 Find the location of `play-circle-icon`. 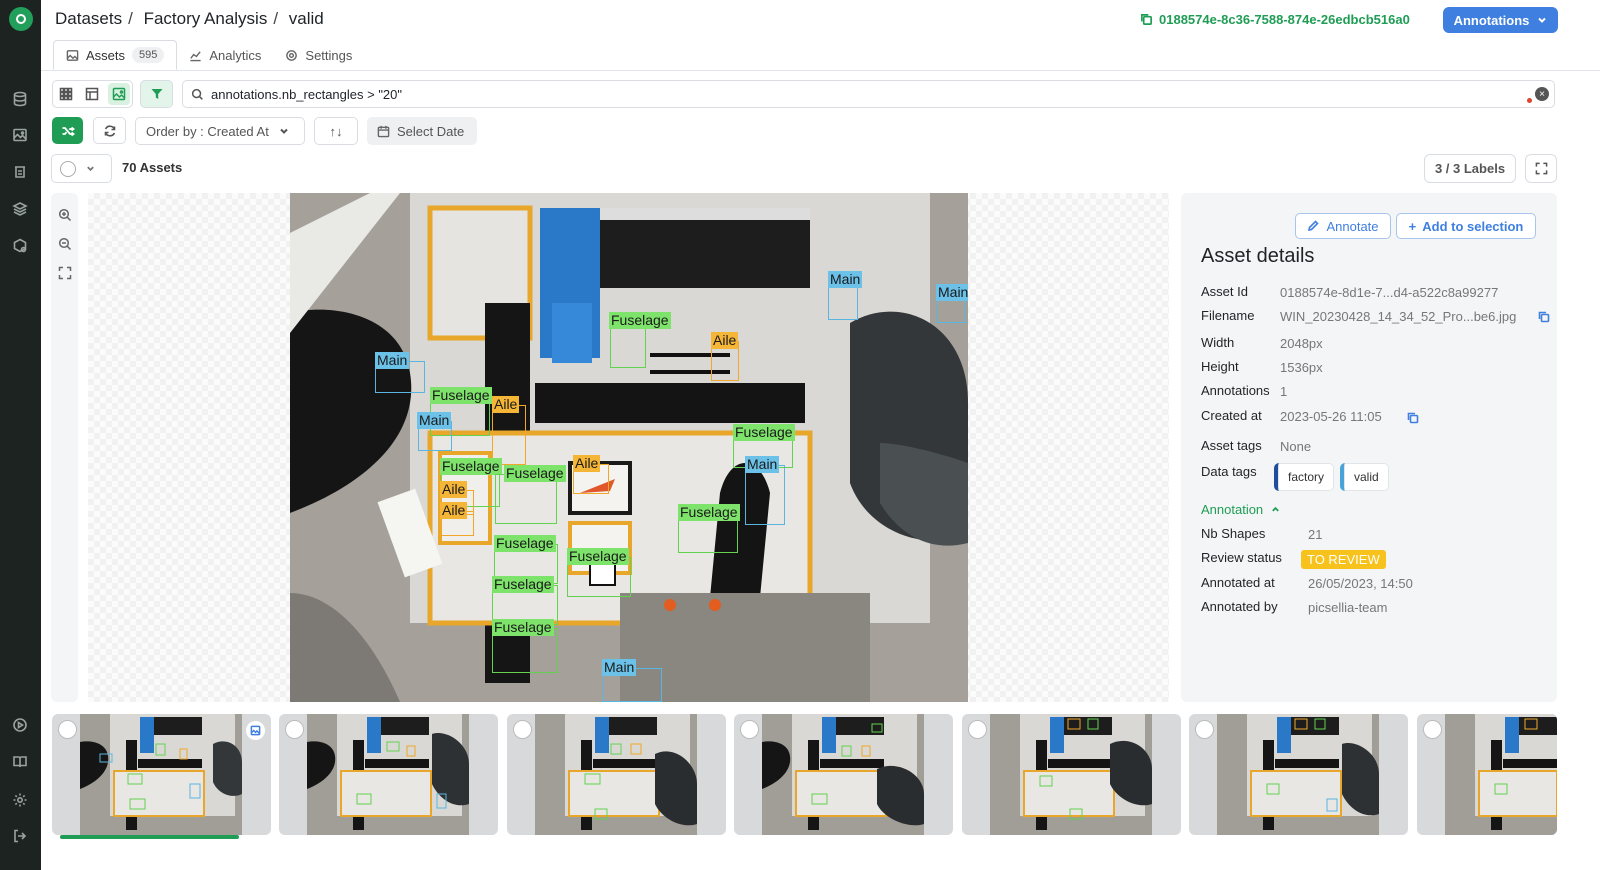

play-circle-icon is located at coordinates (20, 725).